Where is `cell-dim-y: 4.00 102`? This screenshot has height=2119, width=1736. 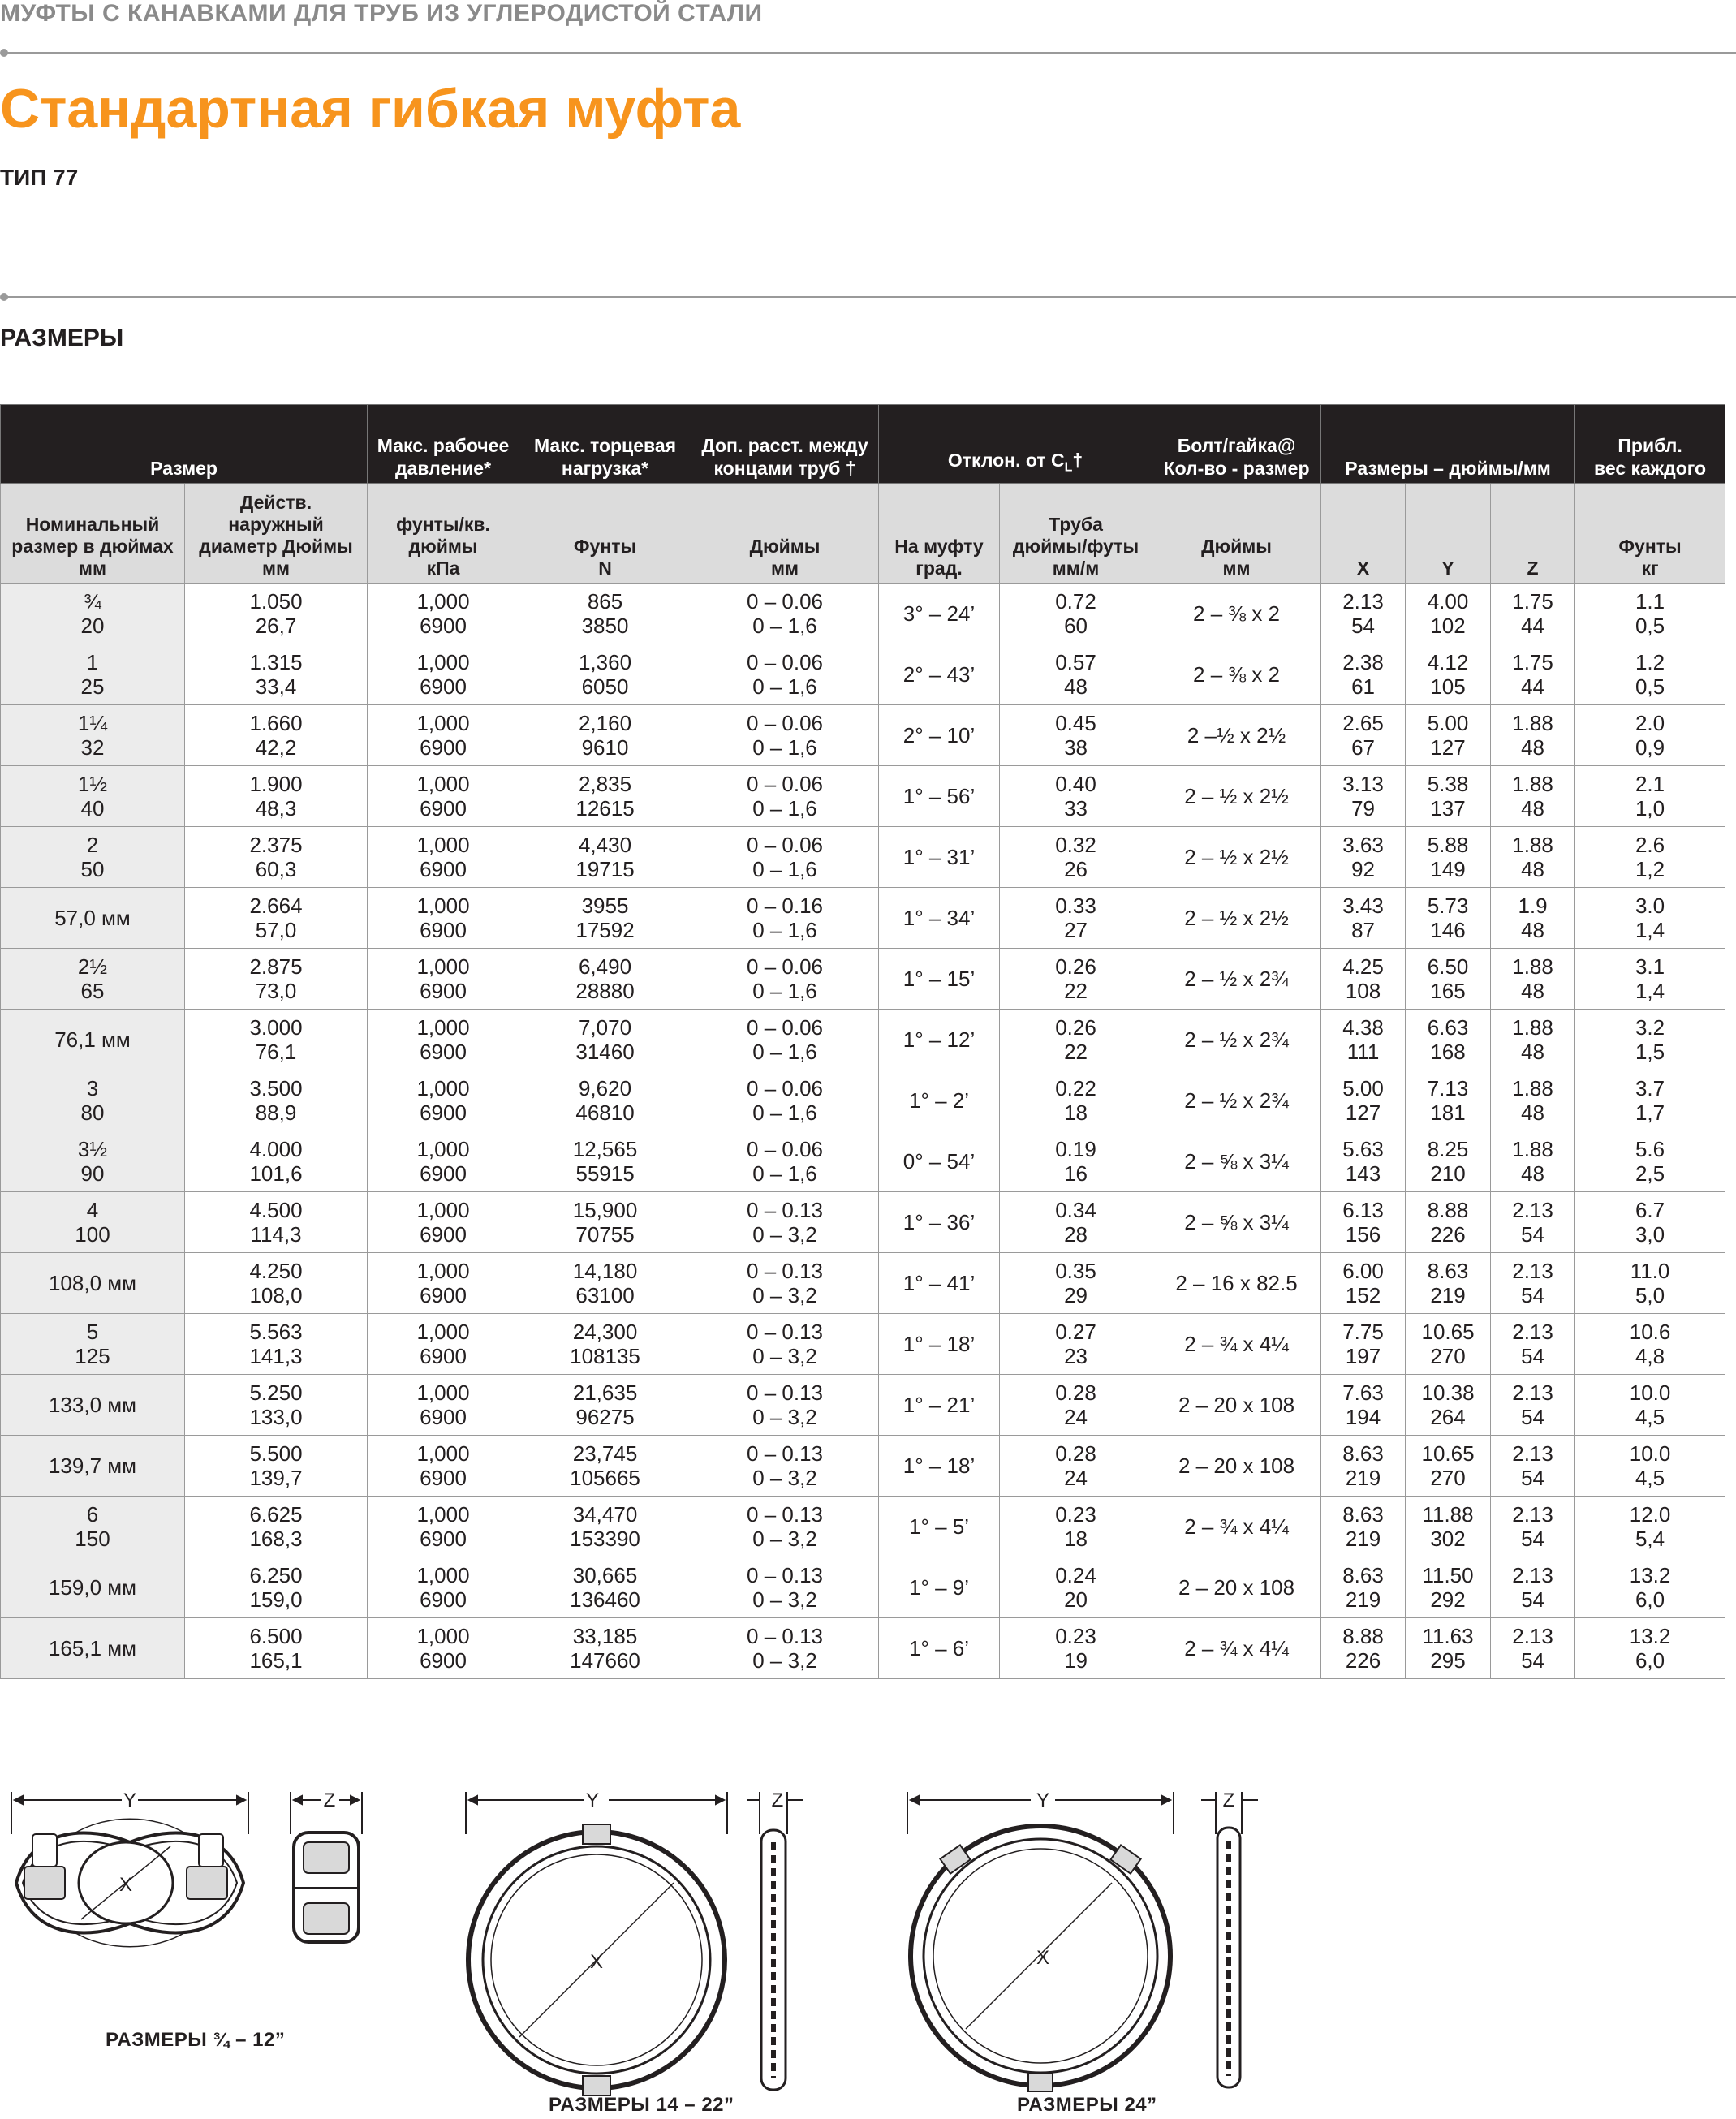 cell-dim-y: 4.00 102 is located at coordinates (1449, 613).